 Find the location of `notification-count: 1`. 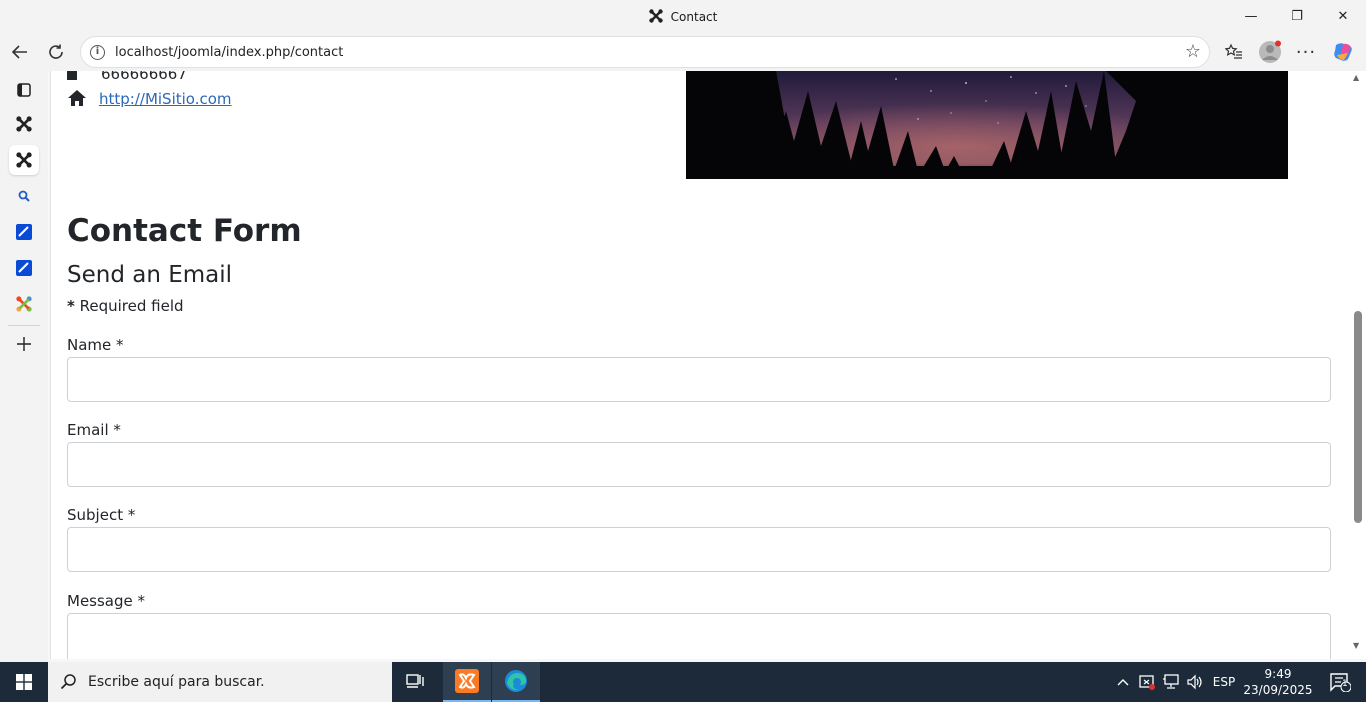

notification-count: 1 is located at coordinates (1345, 684).